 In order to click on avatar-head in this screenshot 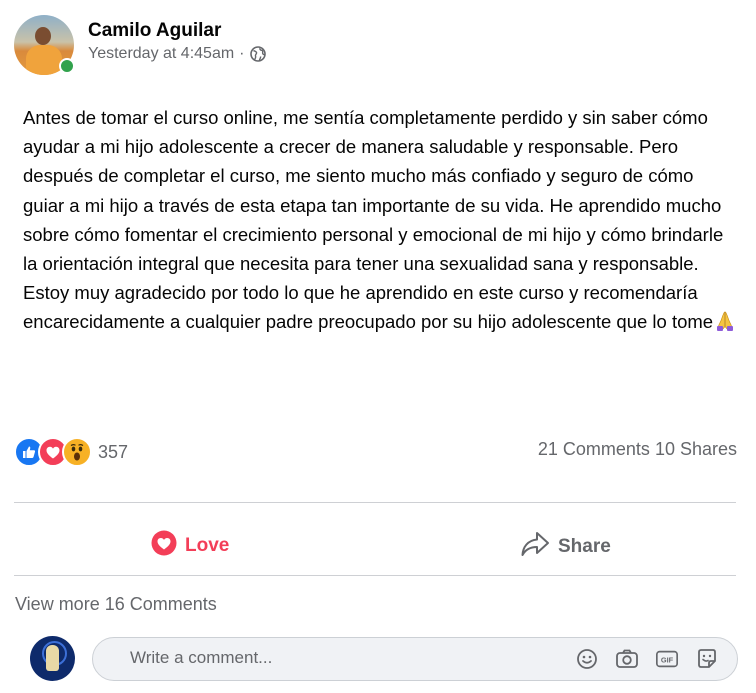, I will do `click(43, 36)`.